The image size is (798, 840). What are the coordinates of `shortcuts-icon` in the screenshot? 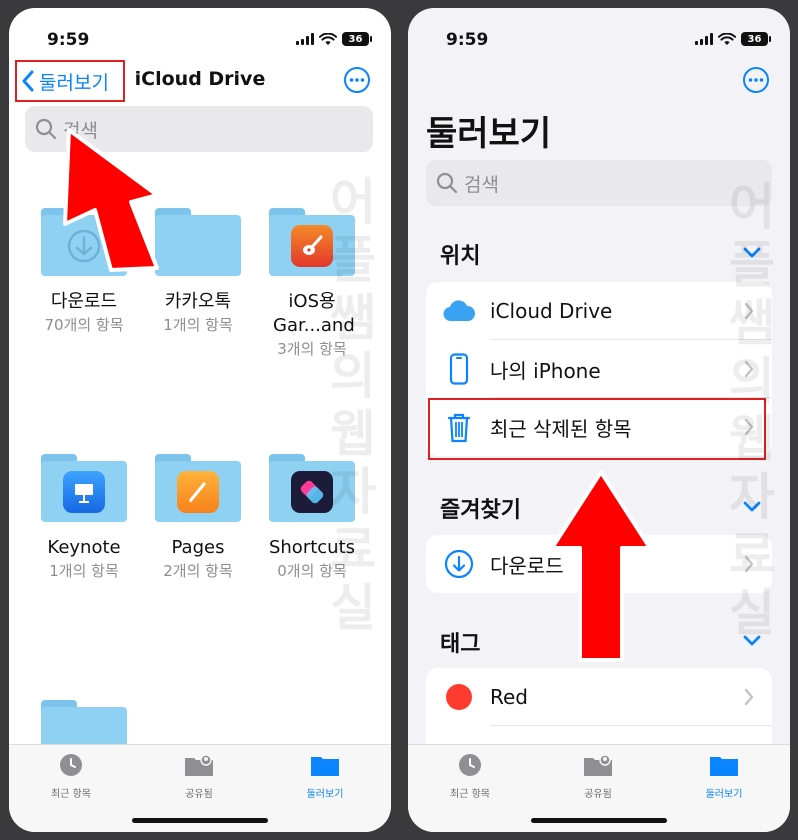 It's located at (312, 492).